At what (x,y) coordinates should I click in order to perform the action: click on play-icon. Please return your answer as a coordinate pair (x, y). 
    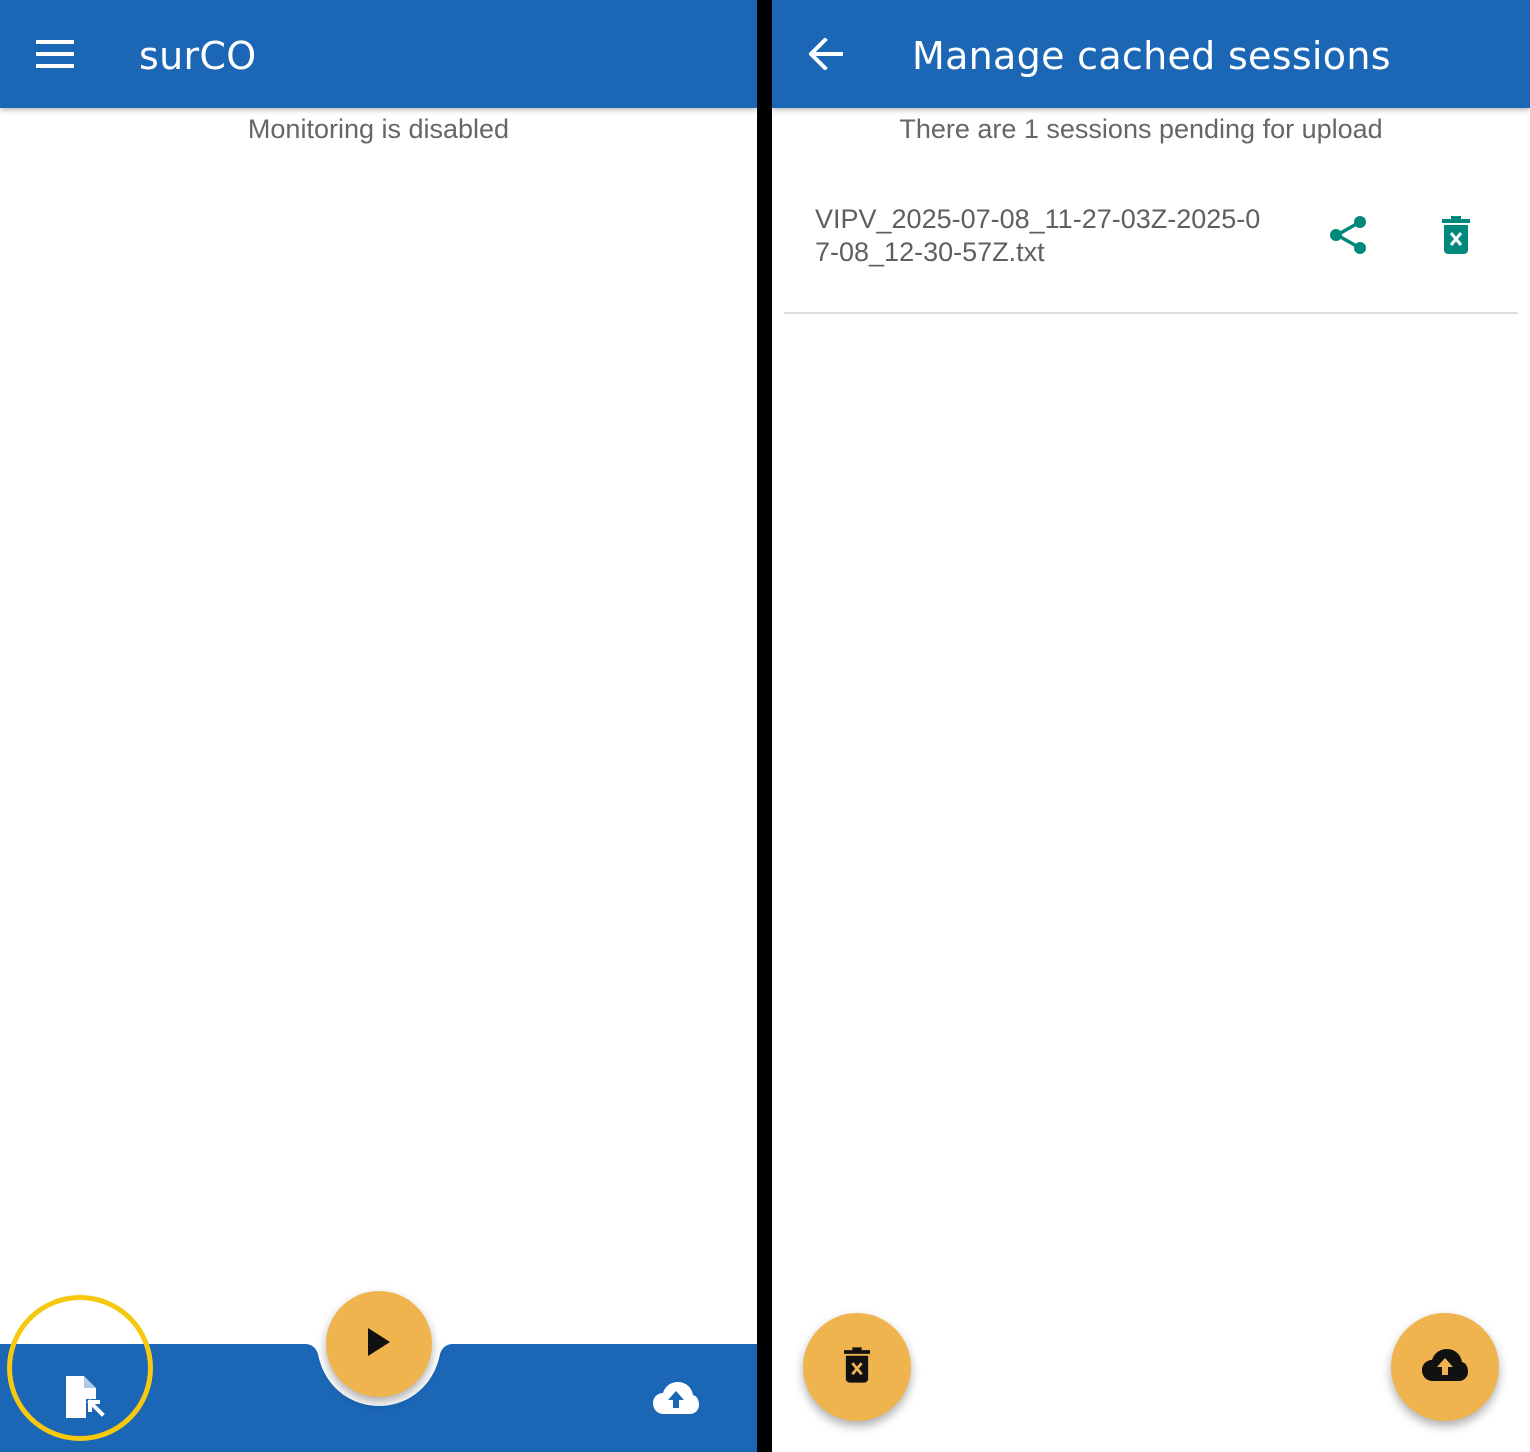
    Looking at the image, I should click on (379, 1344).